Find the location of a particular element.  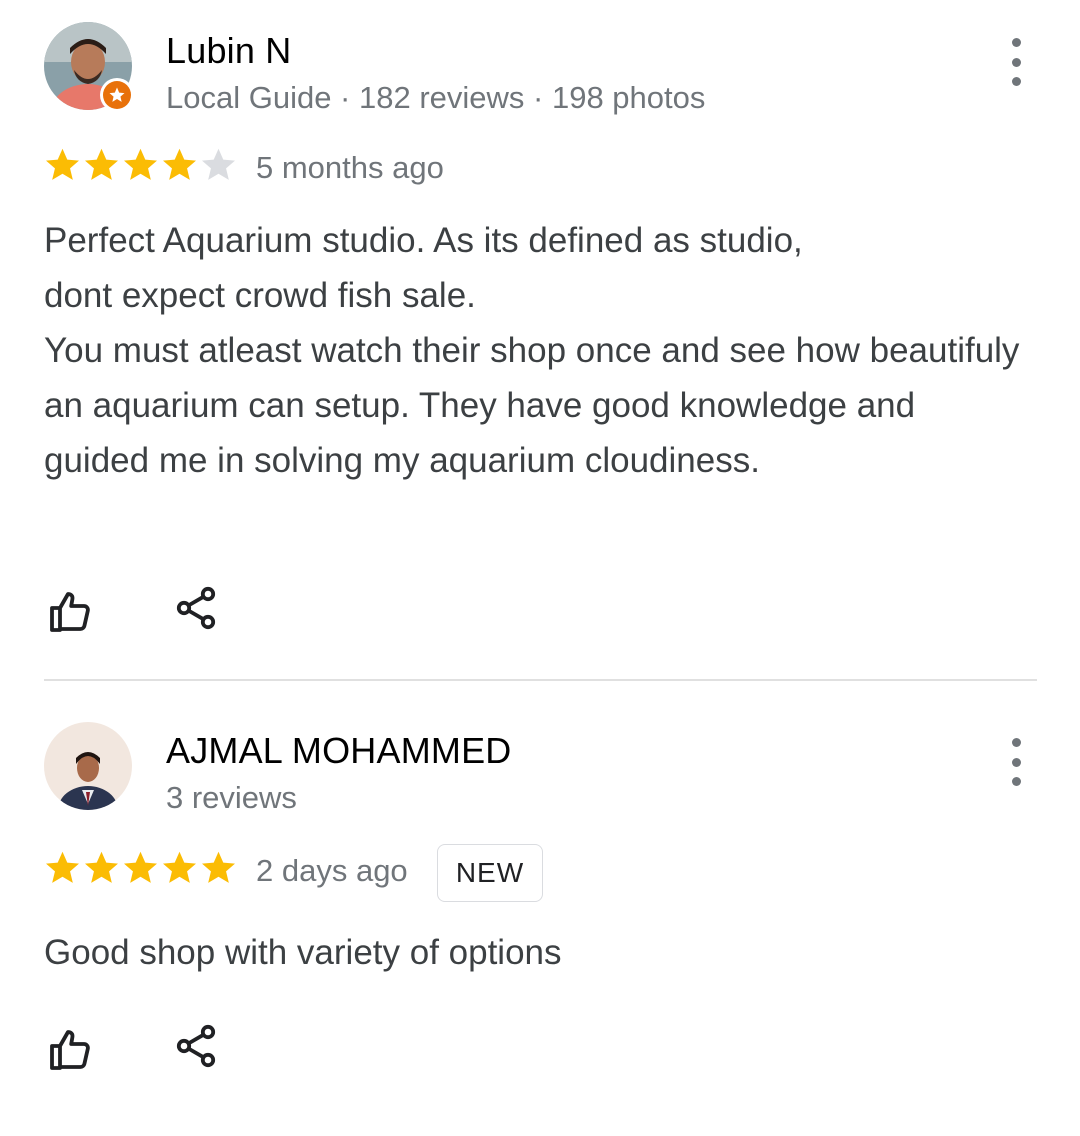

reviewer-name: Lubin N is located at coordinates (228, 51).